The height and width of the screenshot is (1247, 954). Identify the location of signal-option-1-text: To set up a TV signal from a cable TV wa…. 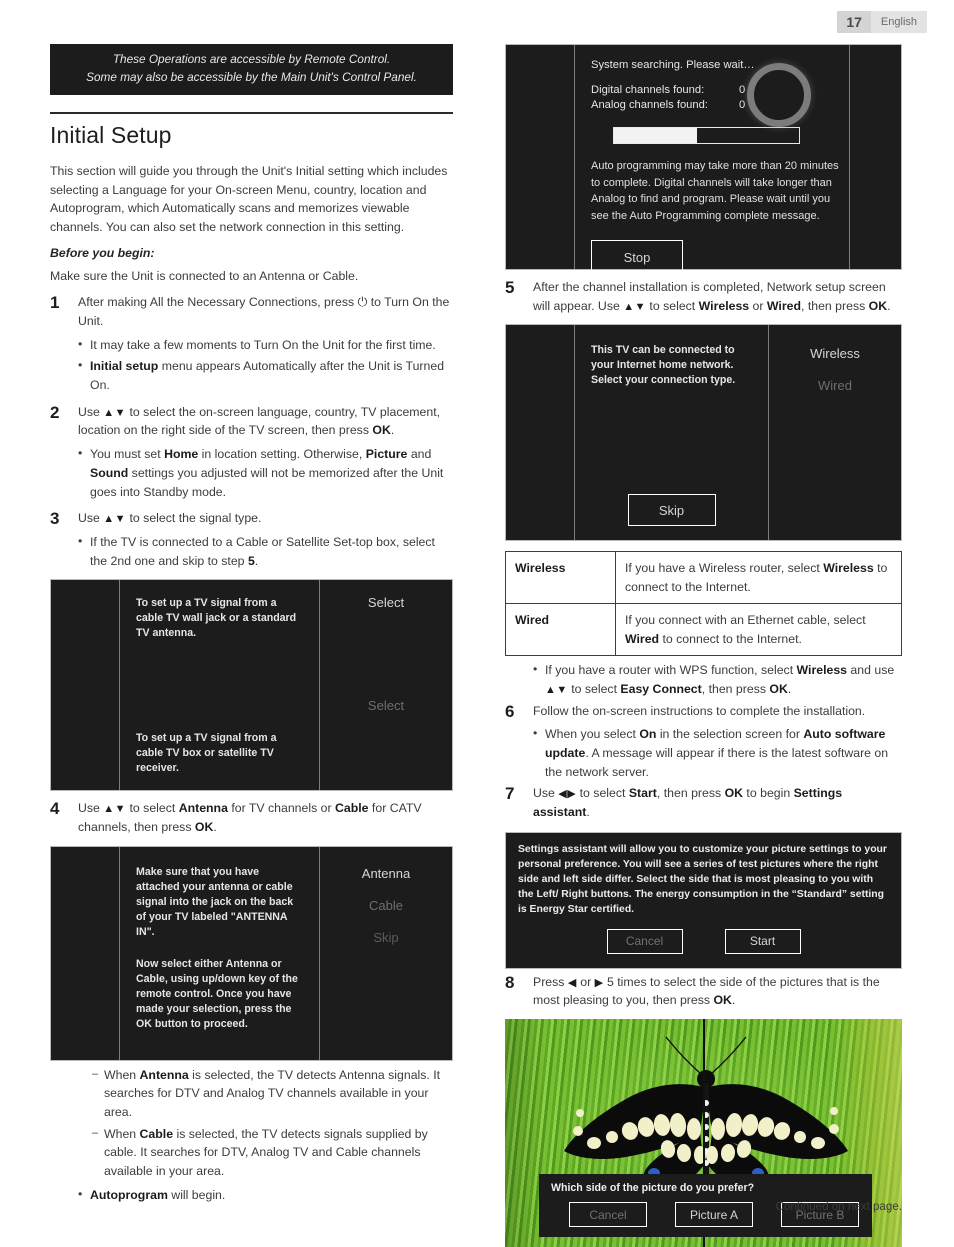
(216, 618).